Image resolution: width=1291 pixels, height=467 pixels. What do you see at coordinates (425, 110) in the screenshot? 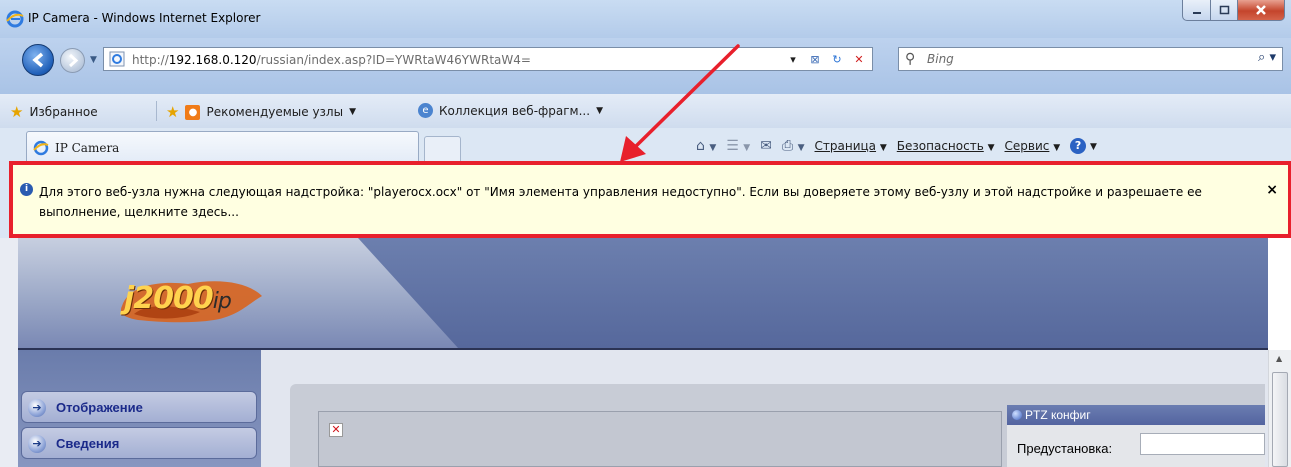
I see `ie-icon: e` at bounding box center [425, 110].